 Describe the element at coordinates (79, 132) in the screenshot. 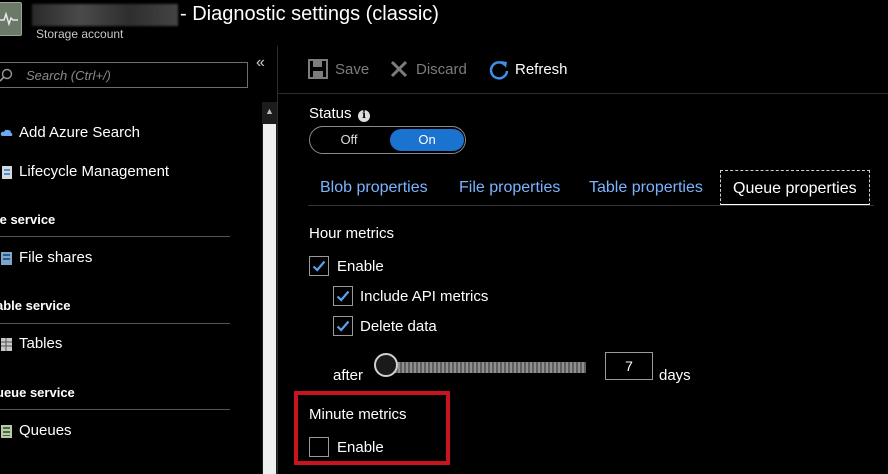

I see `sidebar-item-label: Add Azure Search` at that location.